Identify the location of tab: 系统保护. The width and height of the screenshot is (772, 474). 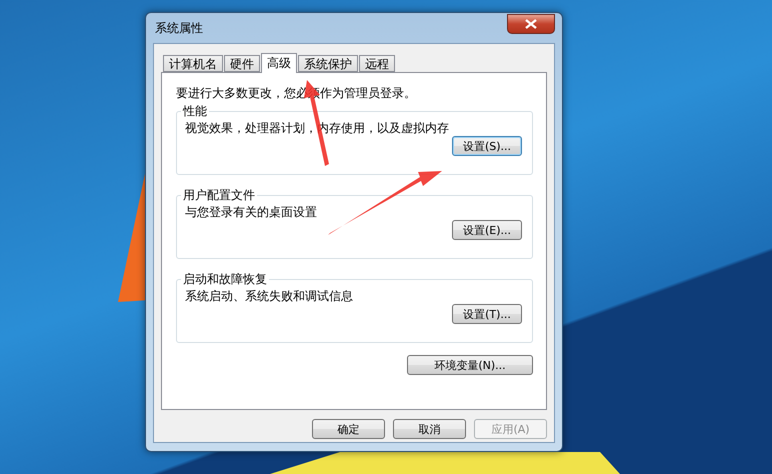
(328, 63).